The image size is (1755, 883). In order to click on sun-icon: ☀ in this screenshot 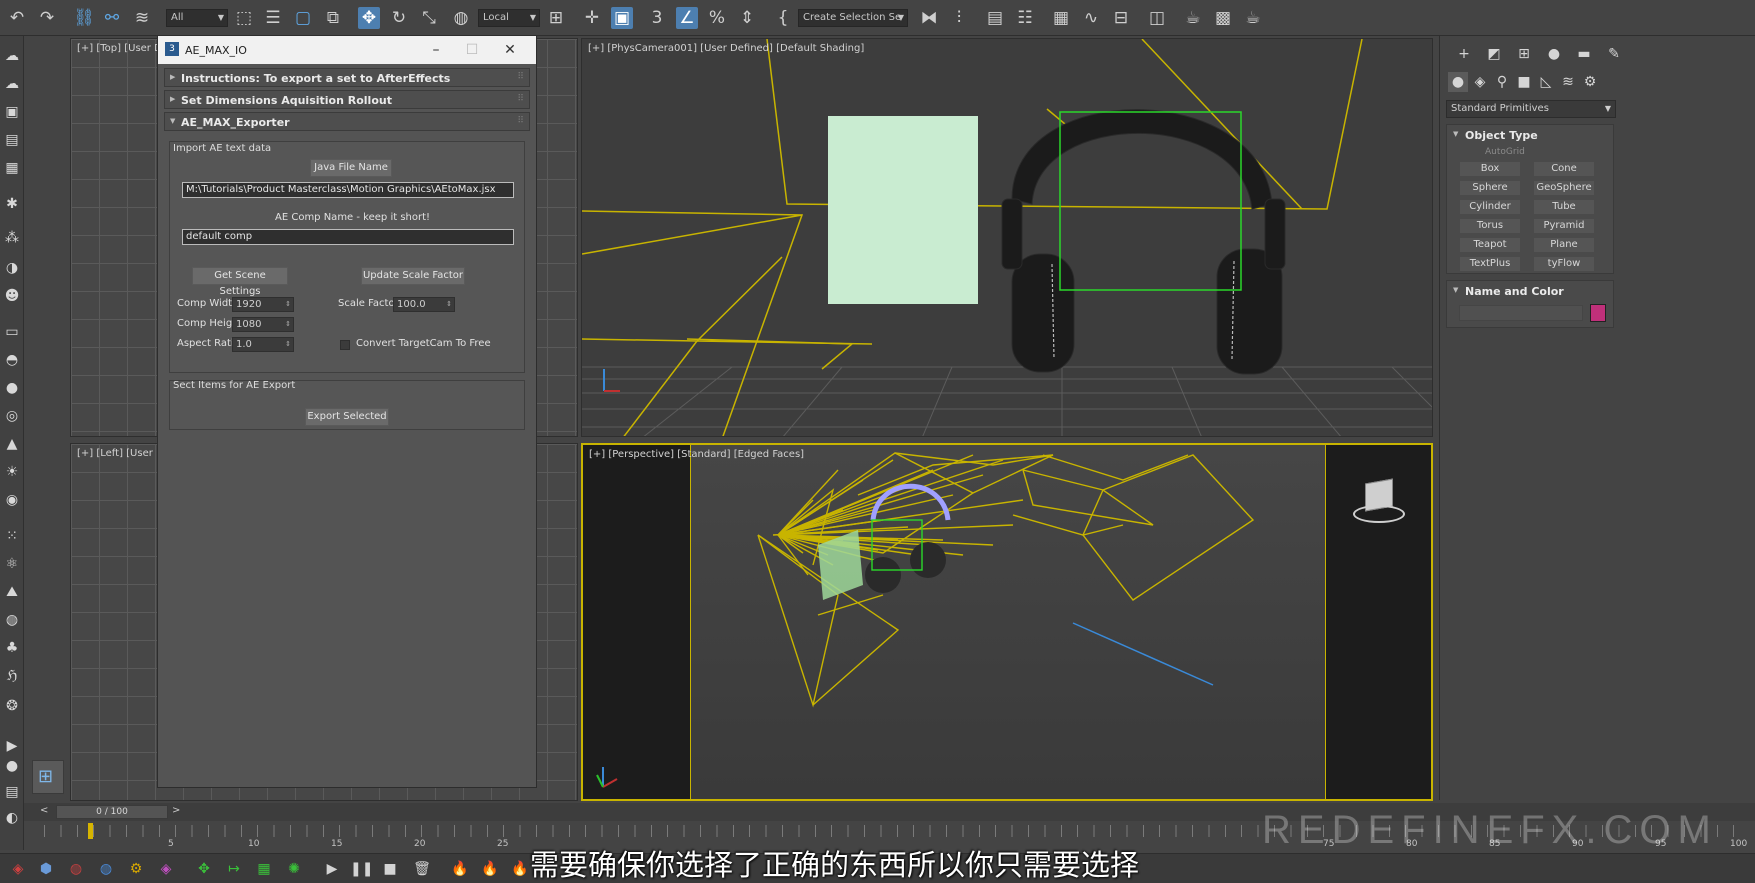, I will do `click(12, 472)`.